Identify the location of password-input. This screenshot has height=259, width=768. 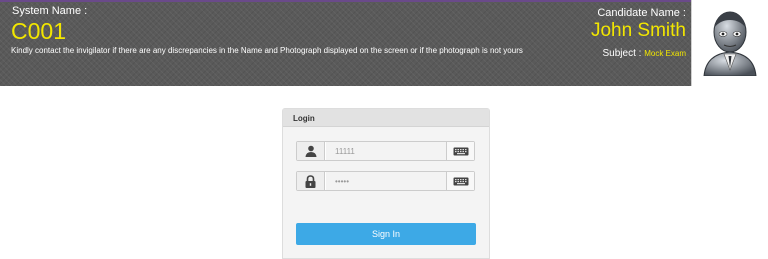
(386, 181).